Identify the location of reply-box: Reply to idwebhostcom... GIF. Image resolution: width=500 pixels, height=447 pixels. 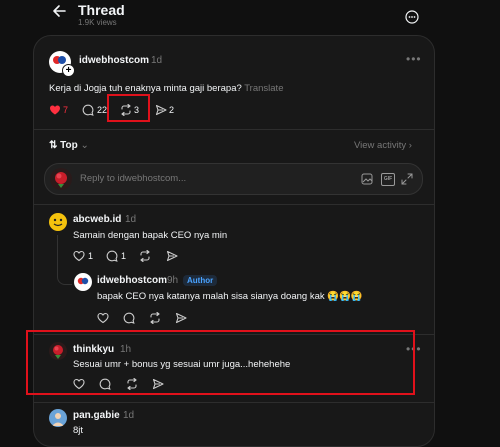
(233, 179).